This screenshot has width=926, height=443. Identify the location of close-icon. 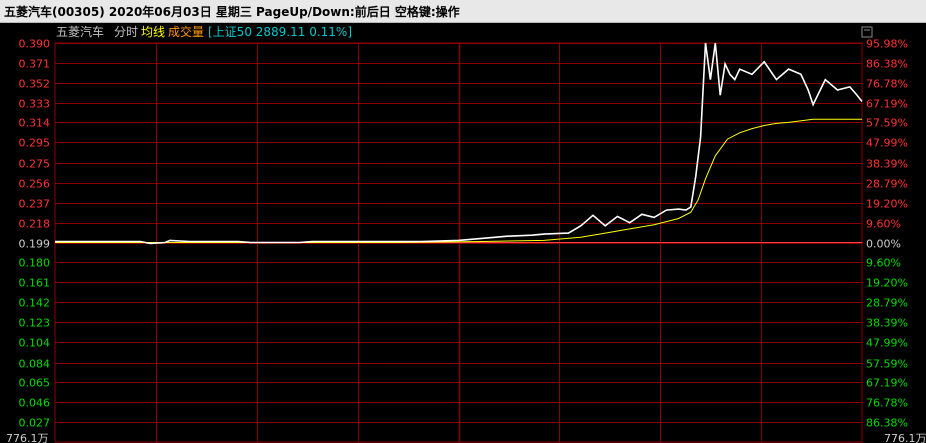
(867, 32).